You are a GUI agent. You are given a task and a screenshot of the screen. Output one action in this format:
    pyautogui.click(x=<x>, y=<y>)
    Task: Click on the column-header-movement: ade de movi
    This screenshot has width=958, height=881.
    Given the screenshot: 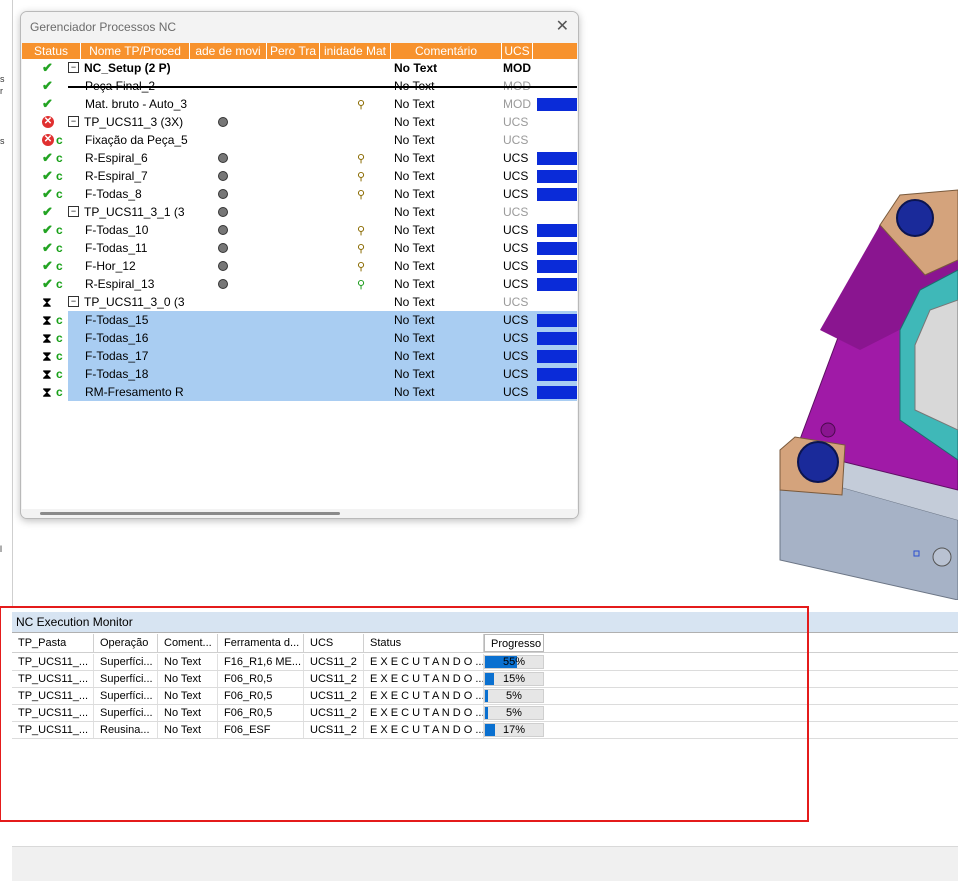 What is the action you would take?
    pyautogui.click(x=228, y=51)
    